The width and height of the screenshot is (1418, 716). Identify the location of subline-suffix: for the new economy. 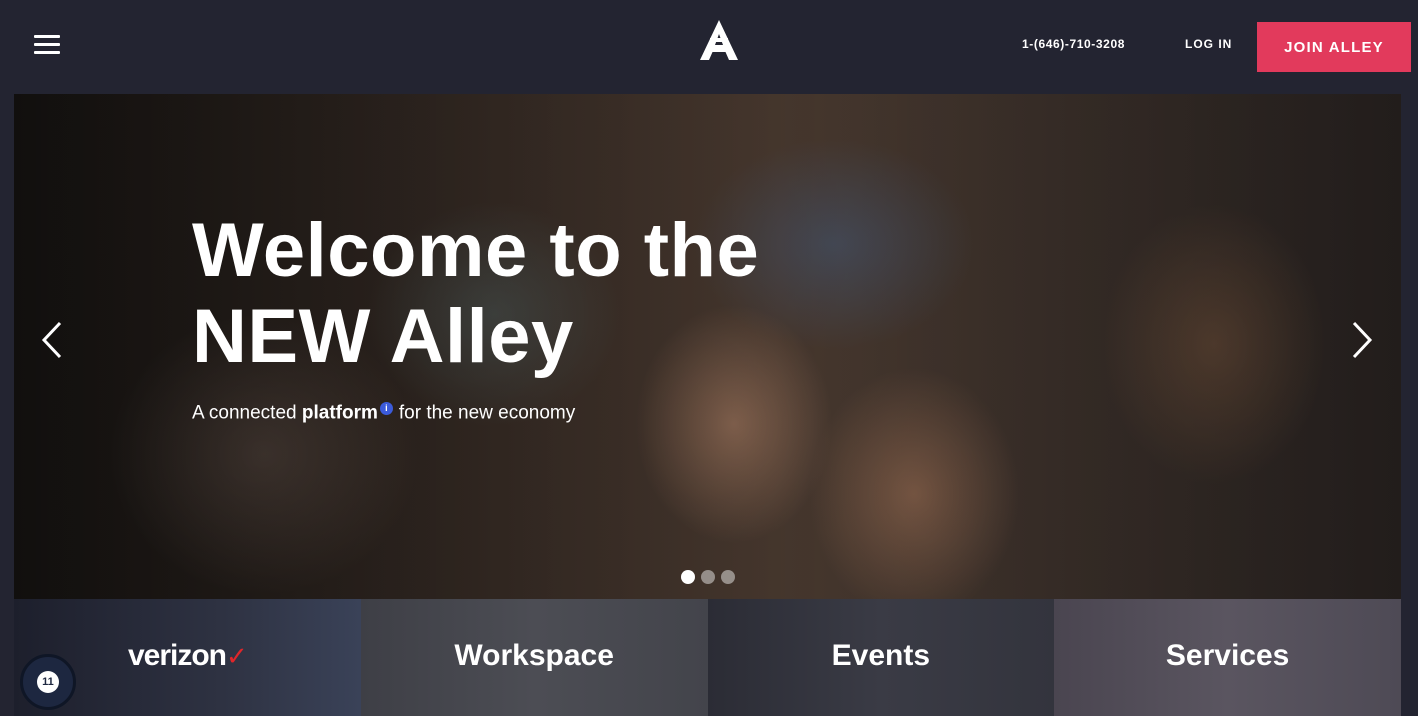
(487, 413).